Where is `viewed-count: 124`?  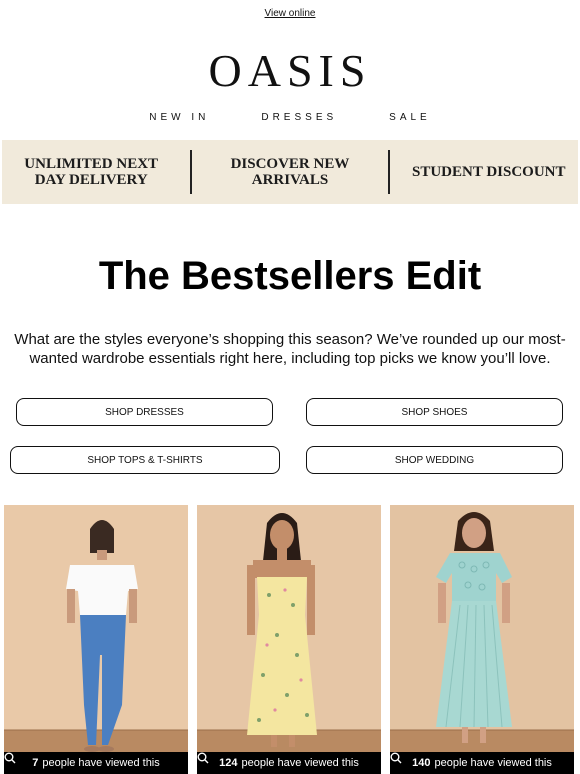 viewed-count: 124 is located at coordinates (228, 763).